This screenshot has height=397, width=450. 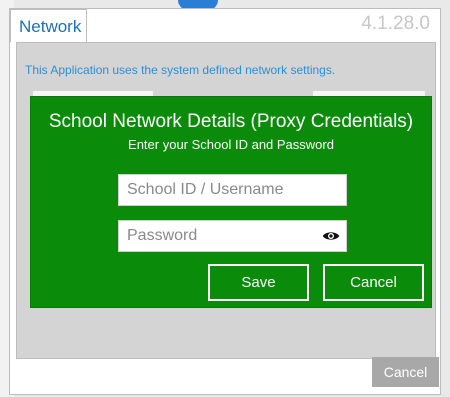 What do you see at coordinates (395, 23) in the screenshot?
I see `version-label: 4.1.28.0` at bounding box center [395, 23].